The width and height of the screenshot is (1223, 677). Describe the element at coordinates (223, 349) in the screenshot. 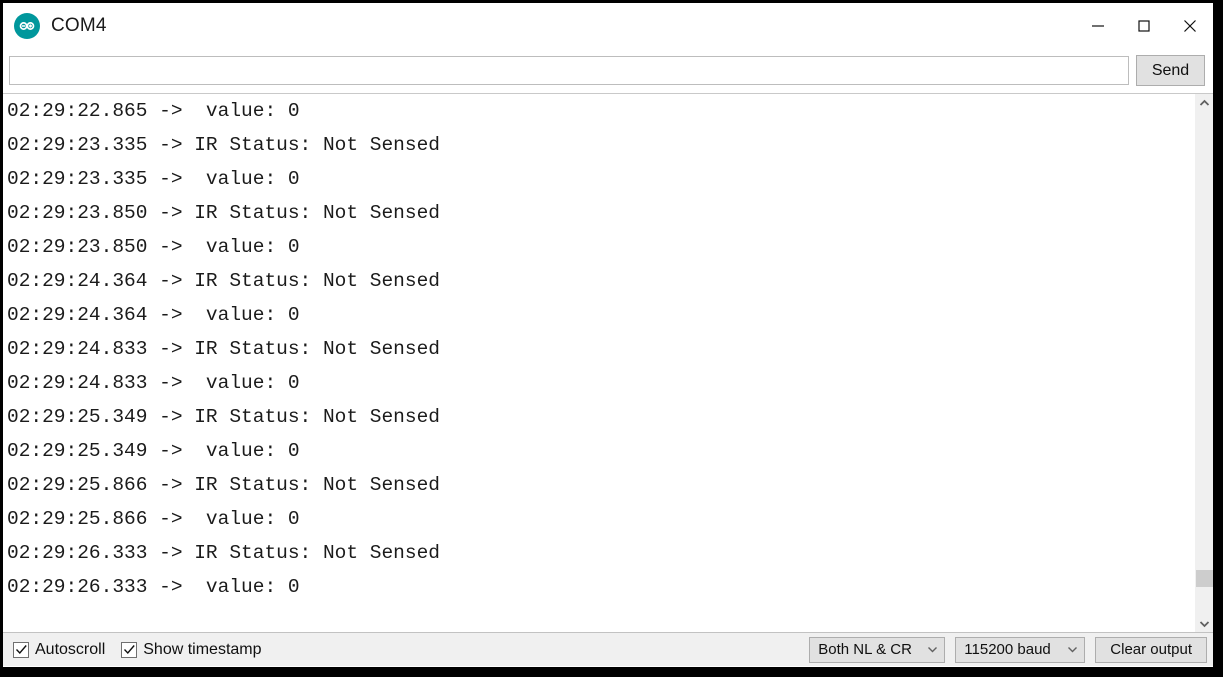

I see `log-line: 02:29:24.833 -> IR Status: Not Sensed` at that location.